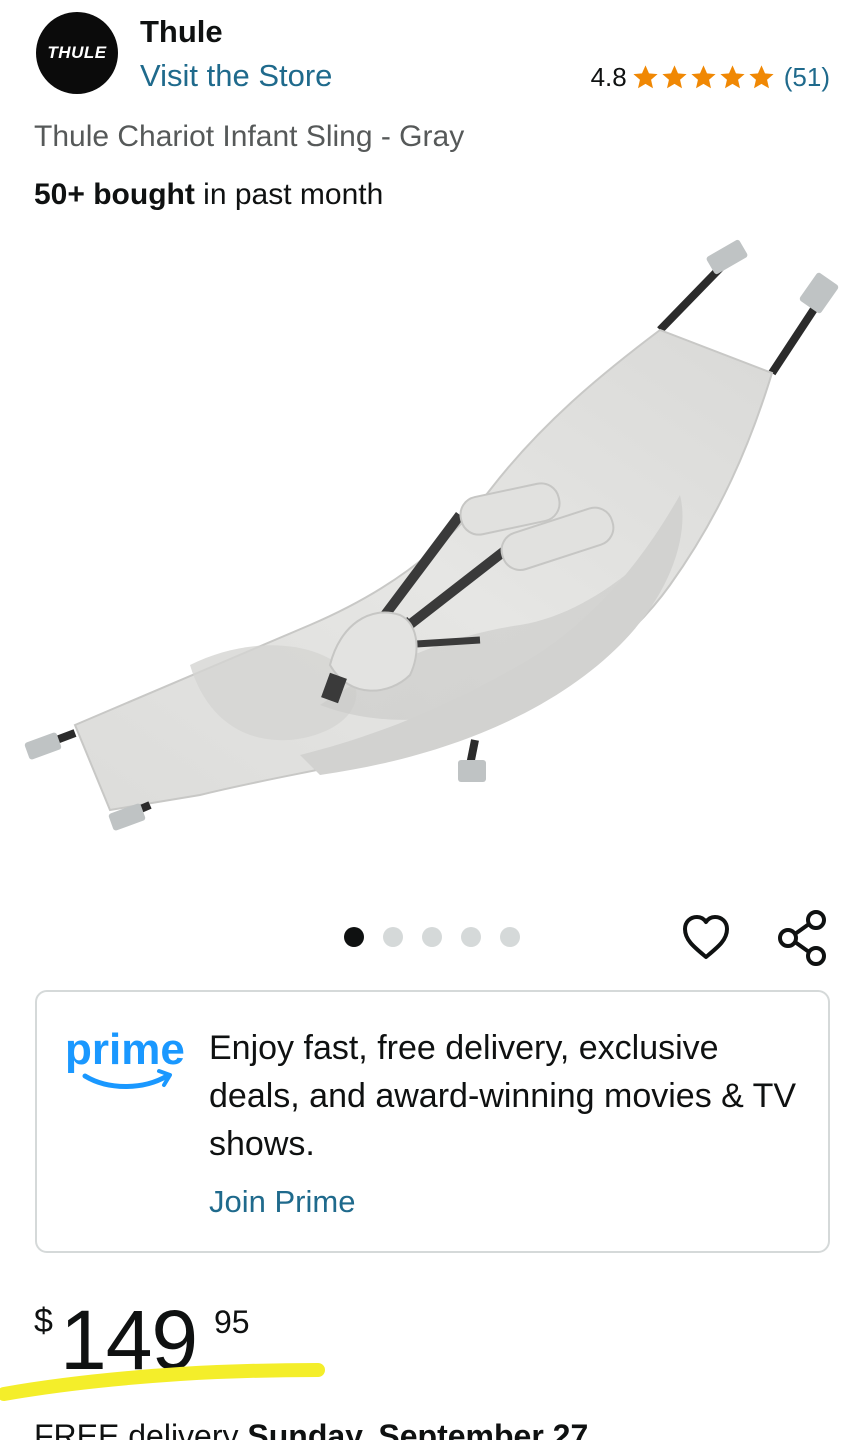 This screenshot has width=864, height=1440. I want to click on price-fraction: 95, so click(232, 1322).